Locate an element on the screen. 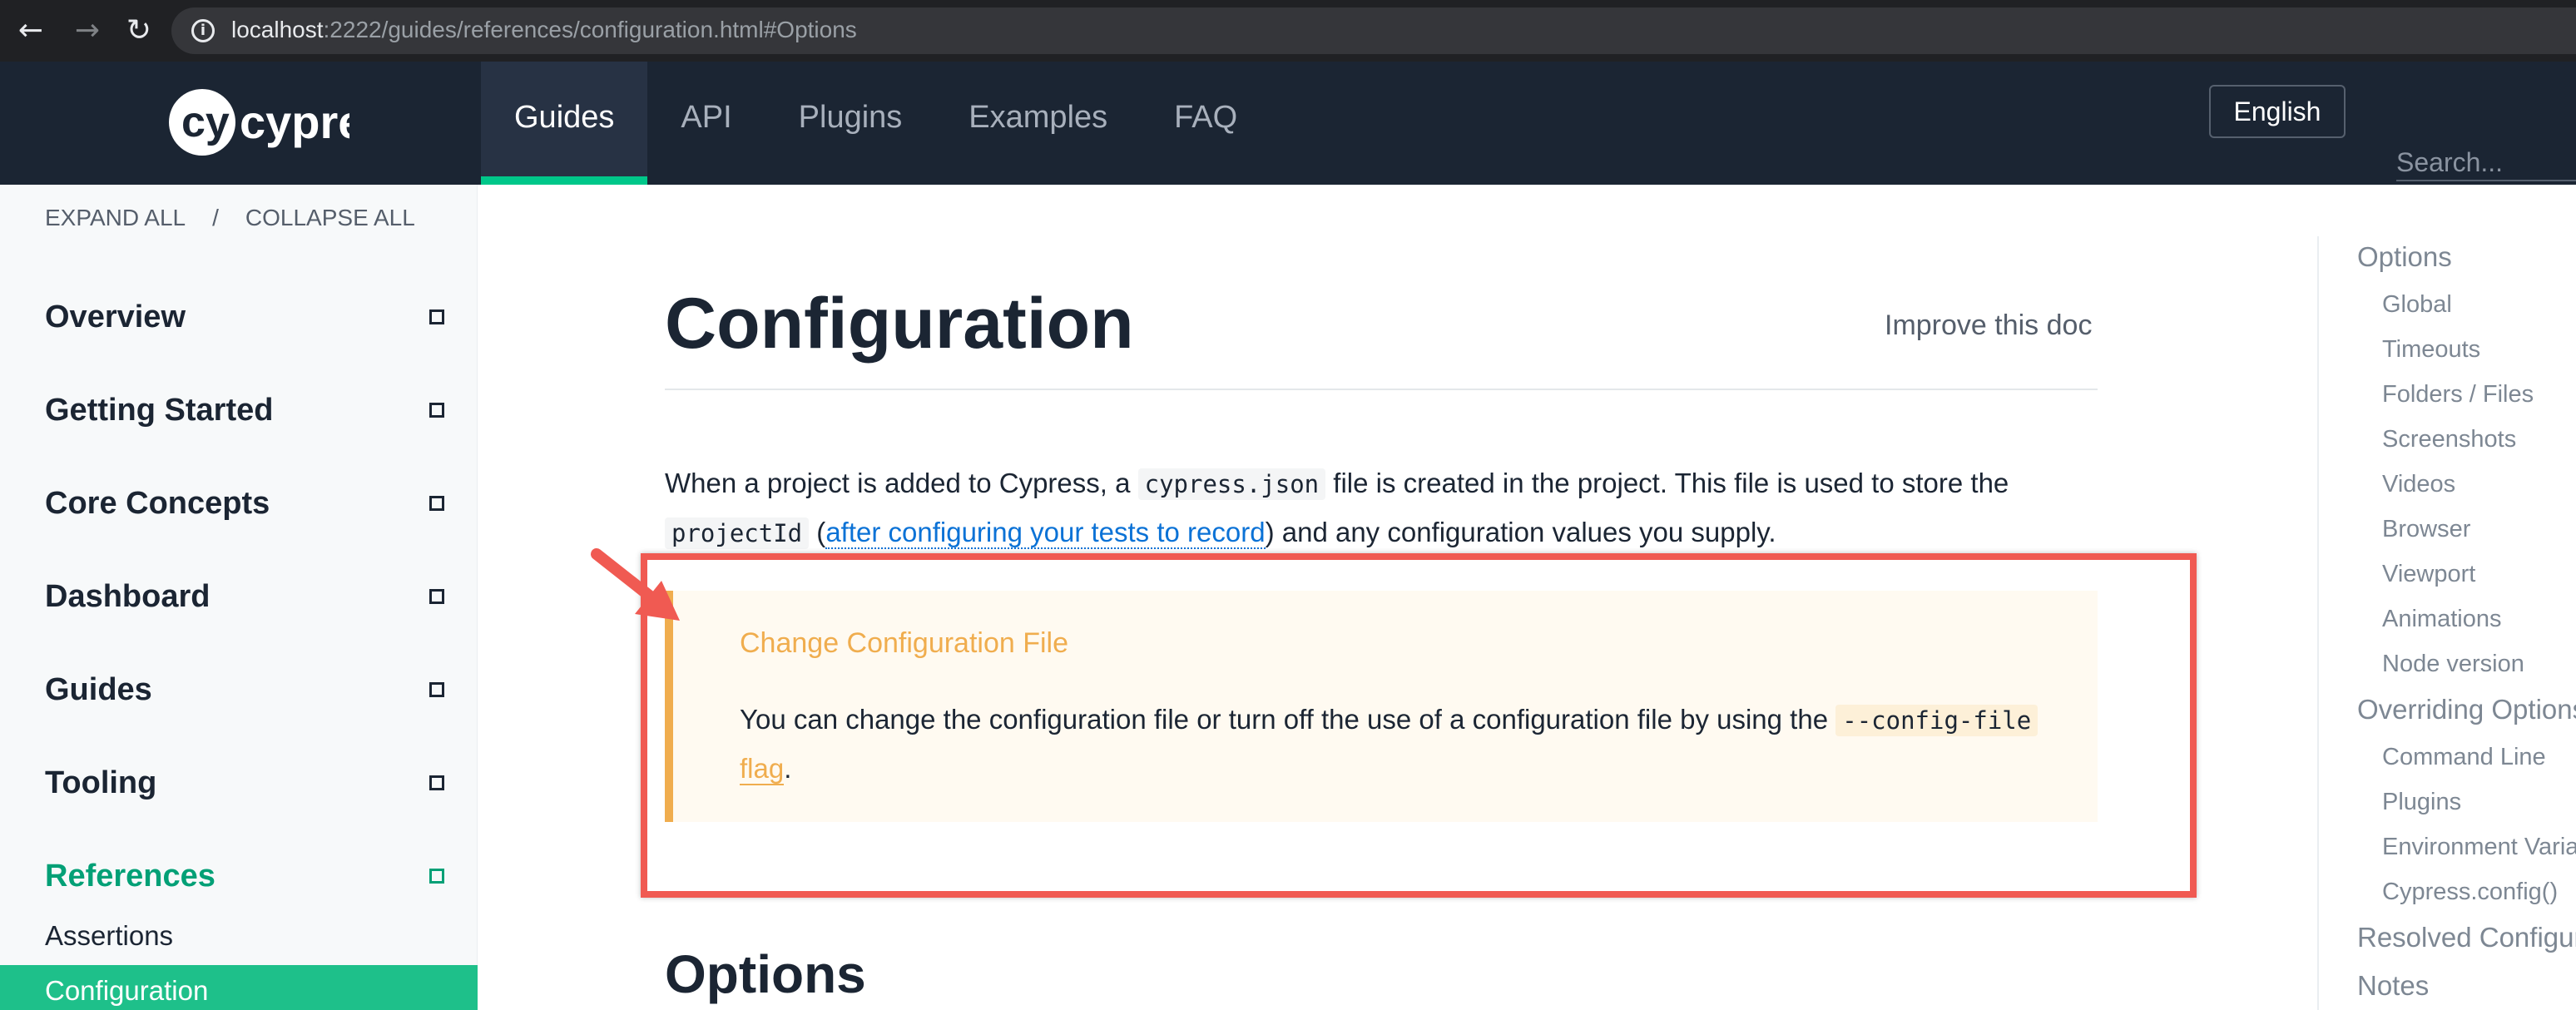 Image resolution: width=2576 pixels, height=1010 pixels. tab-faq: FAQ is located at coordinates (1206, 123).